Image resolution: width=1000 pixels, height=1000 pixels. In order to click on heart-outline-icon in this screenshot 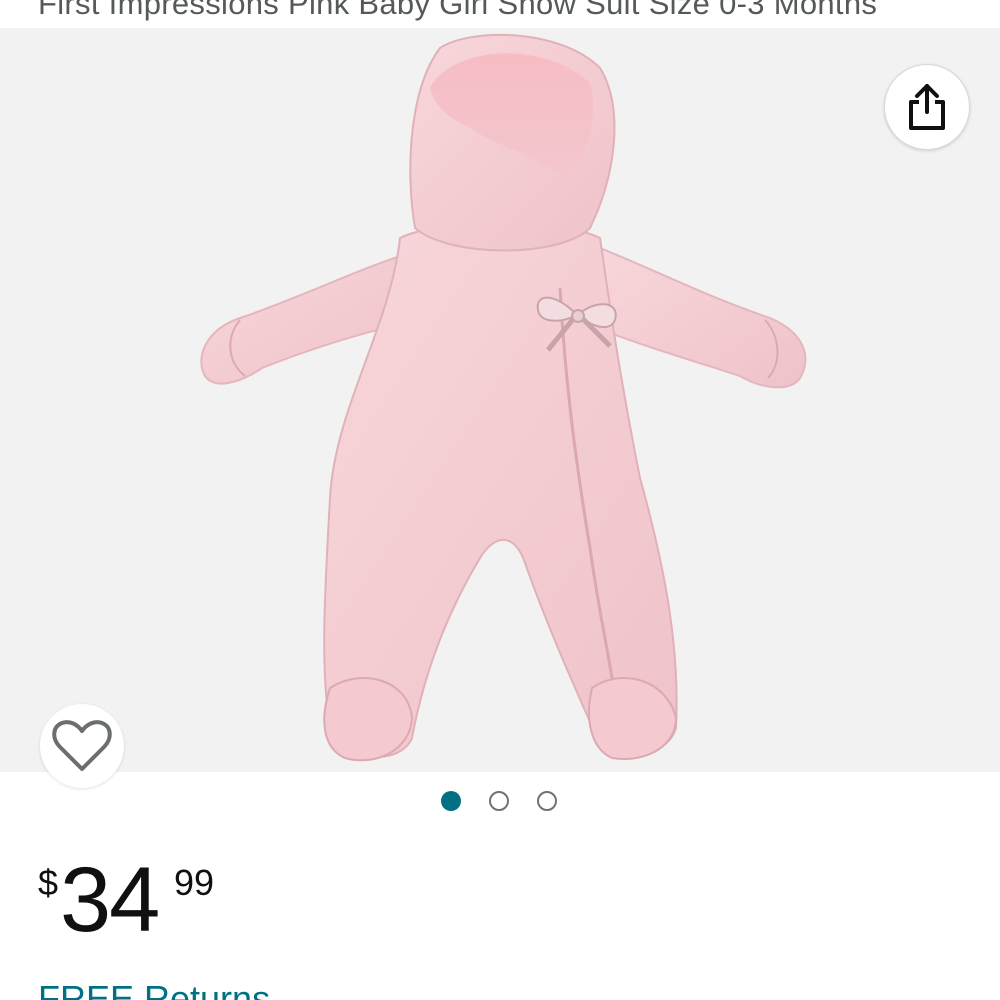, I will do `click(82, 745)`.